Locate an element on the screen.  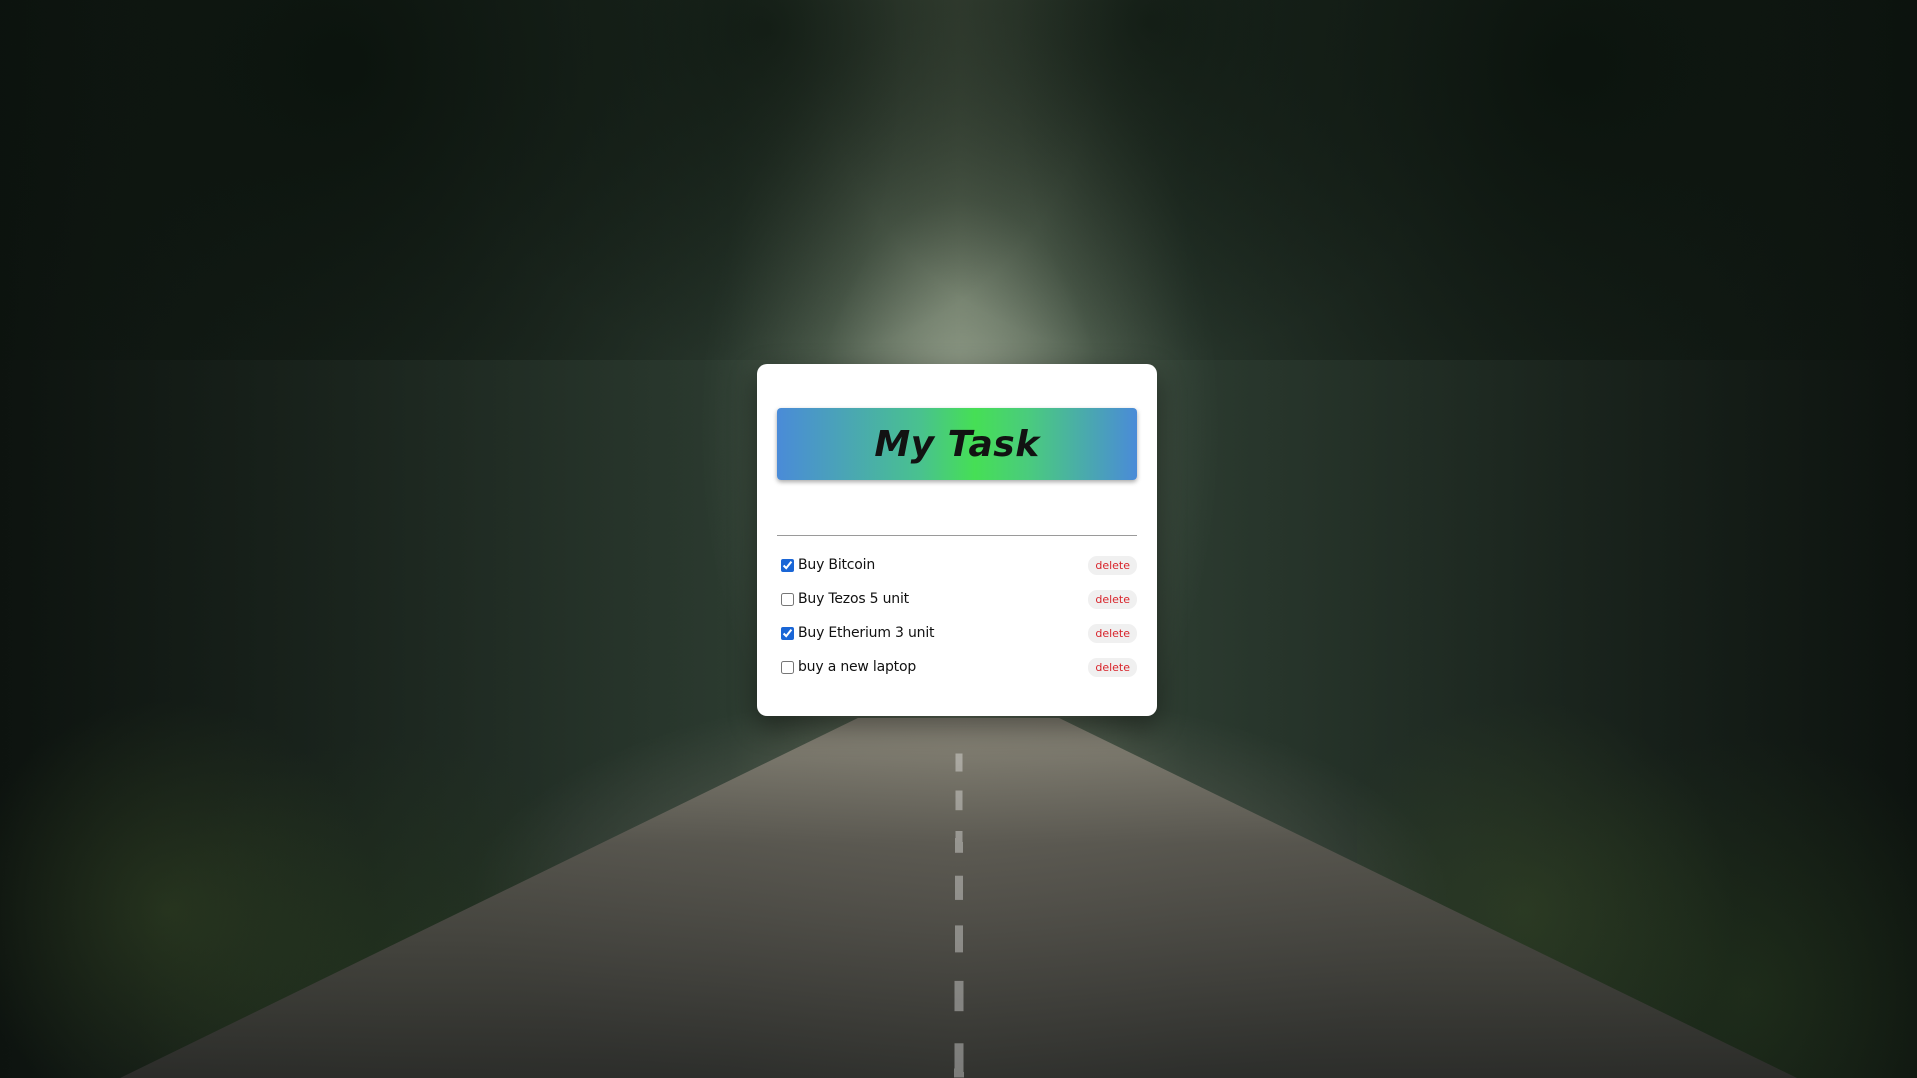
new-task-input is located at coordinates (957, 516).